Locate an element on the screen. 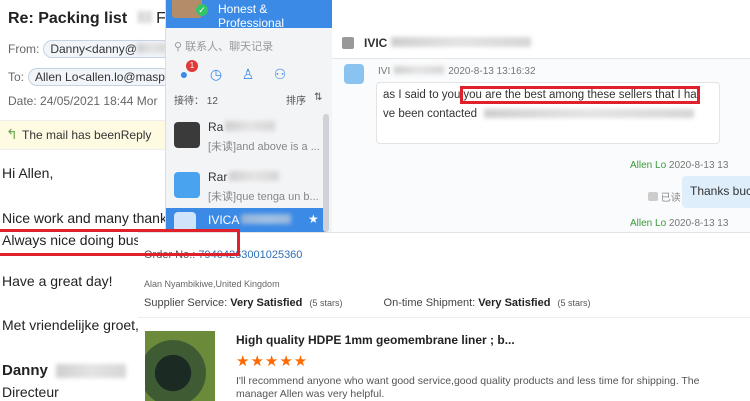  sort-bar: 接待： 12 排序 ⇅ is located at coordinates (249, 99).